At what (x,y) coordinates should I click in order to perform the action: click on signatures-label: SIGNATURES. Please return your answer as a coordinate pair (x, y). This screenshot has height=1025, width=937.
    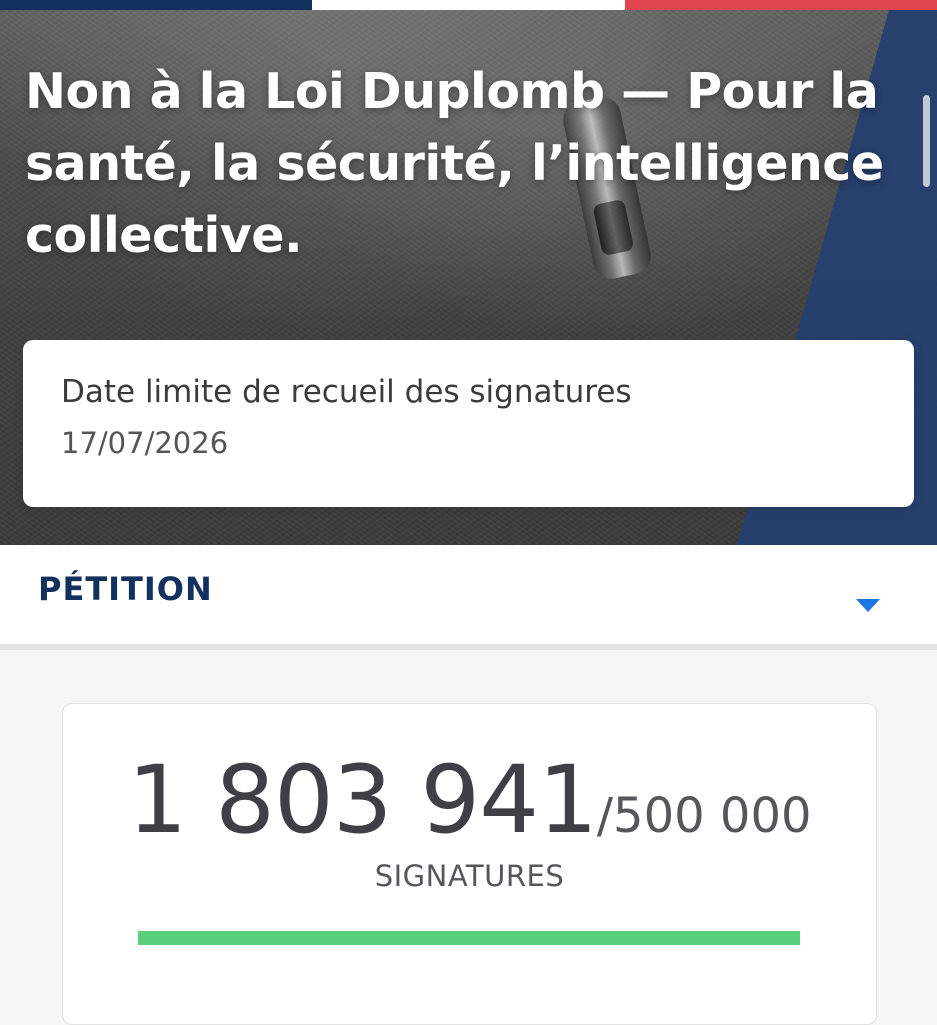
    Looking at the image, I should click on (469, 876).